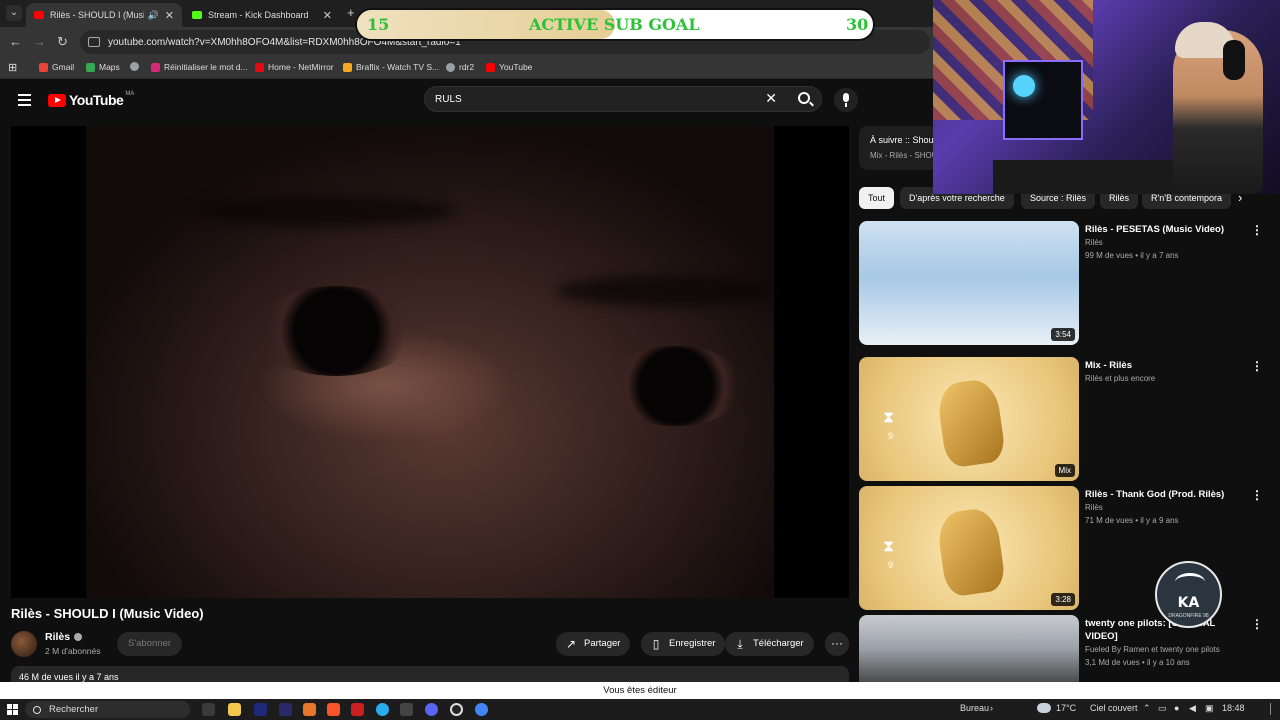 Image resolution: width=1280 pixels, height=720 pixels. What do you see at coordinates (778, 643) in the screenshot?
I see `download-label: Télécharger` at bounding box center [778, 643].